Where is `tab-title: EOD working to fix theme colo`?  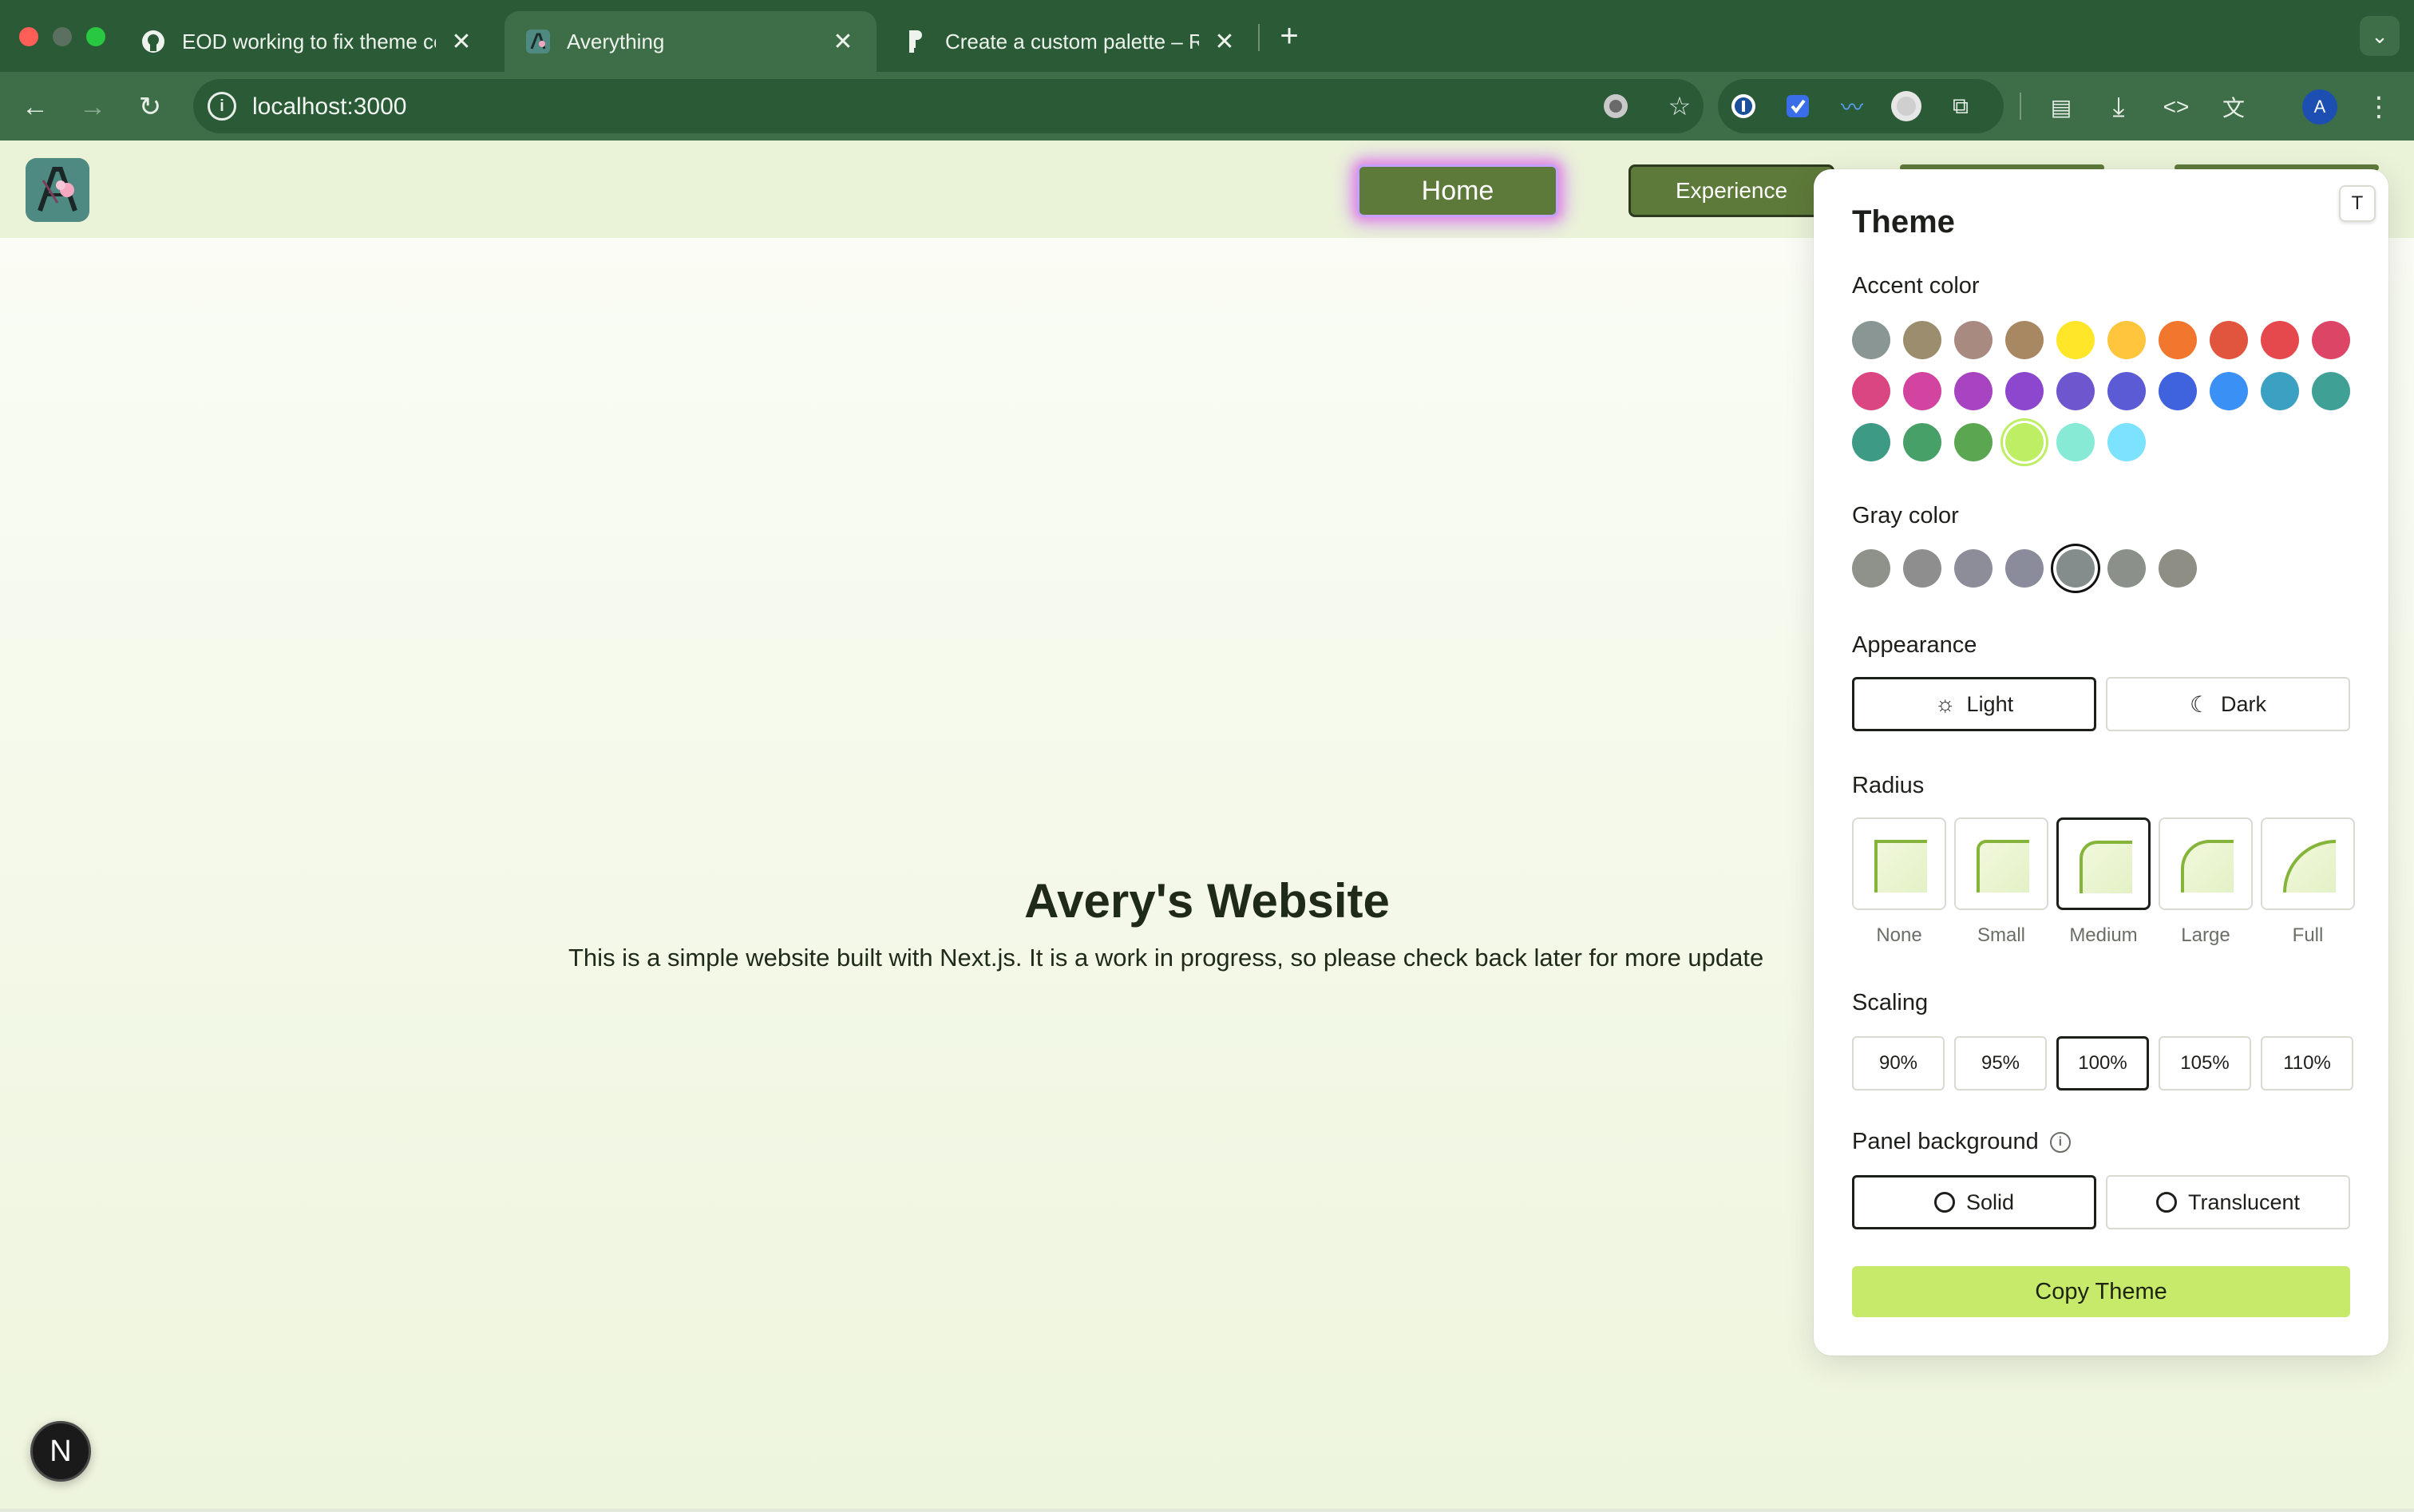
tab-title: EOD working to fix theme colo is located at coordinates (309, 41).